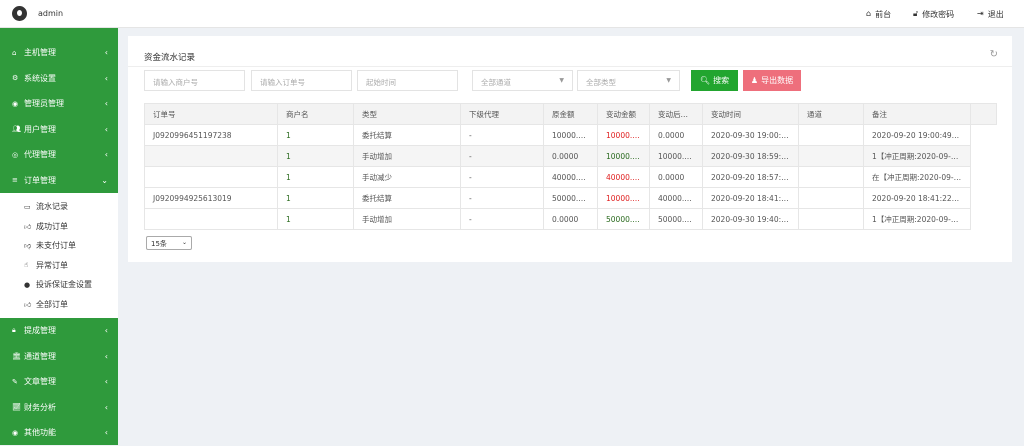 Image resolution: width=1024 pixels, height=446 pixels. What do you see at coordinates (59, 305) in the screenshot?
I see `submenu-item-5: 👍︎ 全部订单` at bounding box center [59, 305].